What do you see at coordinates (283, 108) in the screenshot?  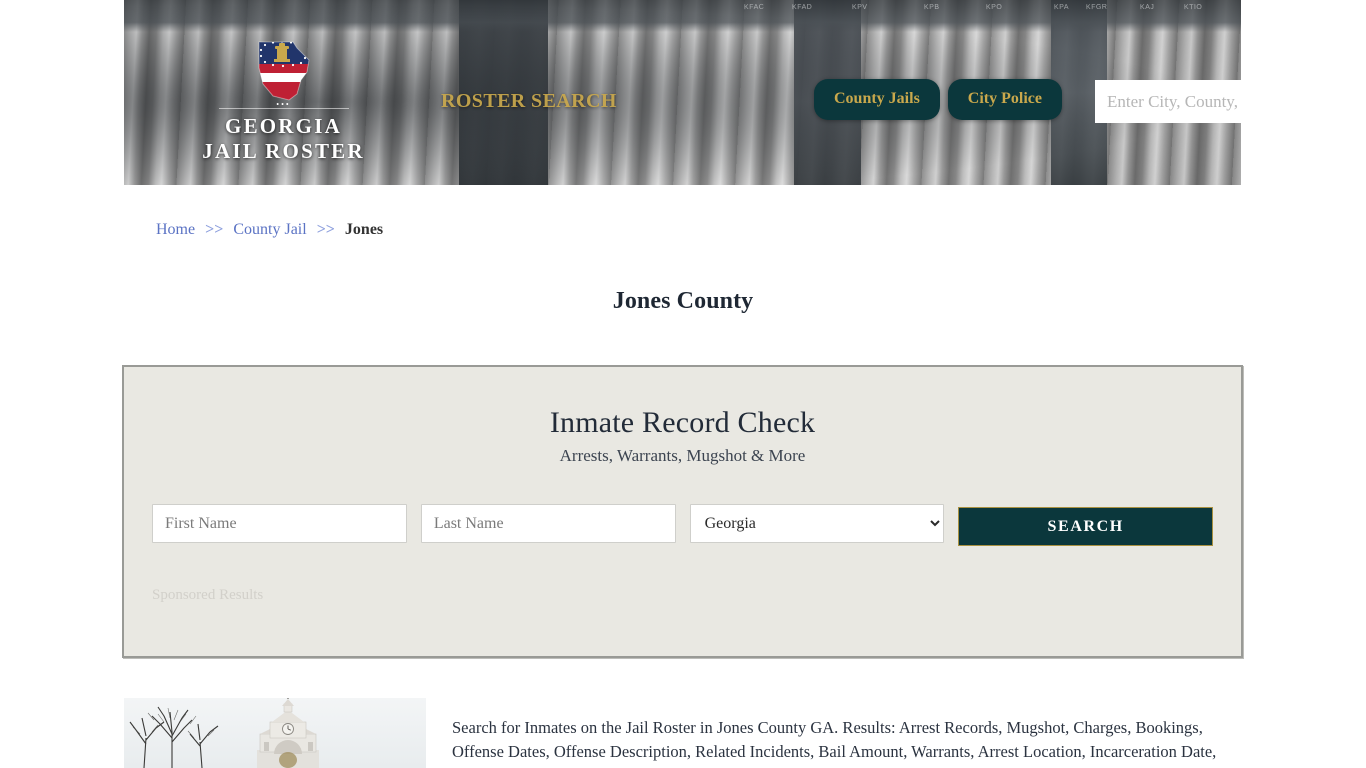 I see `logo-divider` at bounding box center [283, 108].